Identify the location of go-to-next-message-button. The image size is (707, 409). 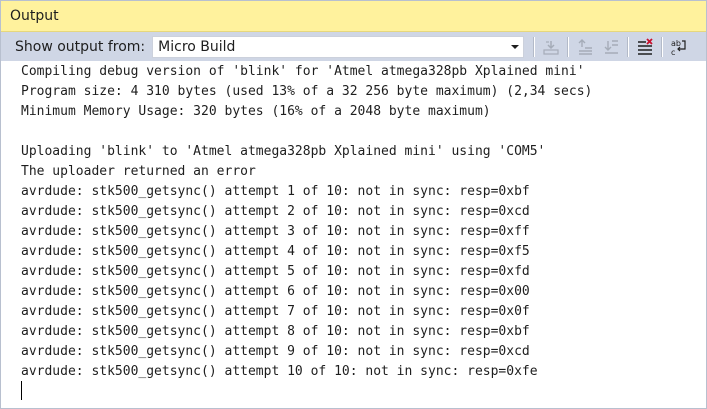
(611, 47).